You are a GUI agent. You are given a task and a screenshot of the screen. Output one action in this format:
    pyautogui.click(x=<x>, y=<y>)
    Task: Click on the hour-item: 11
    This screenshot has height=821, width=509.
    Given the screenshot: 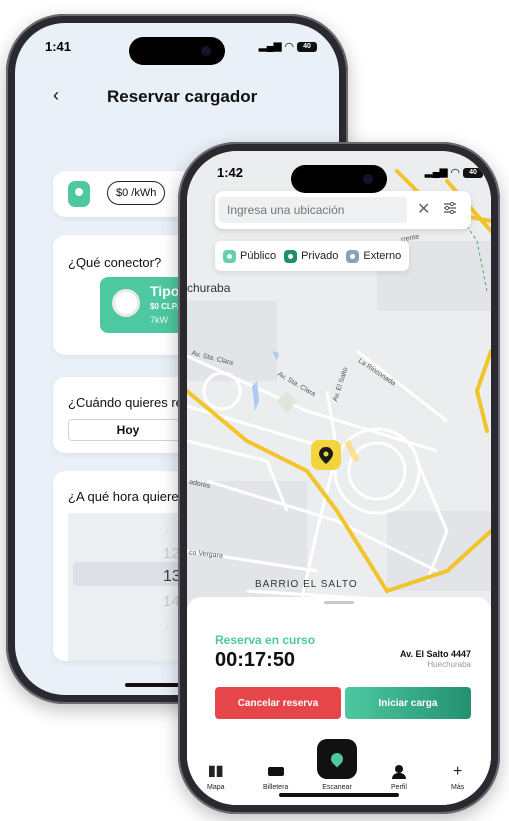 What is the action you would take?
    pyautogui.click(x=170, y=529)
    